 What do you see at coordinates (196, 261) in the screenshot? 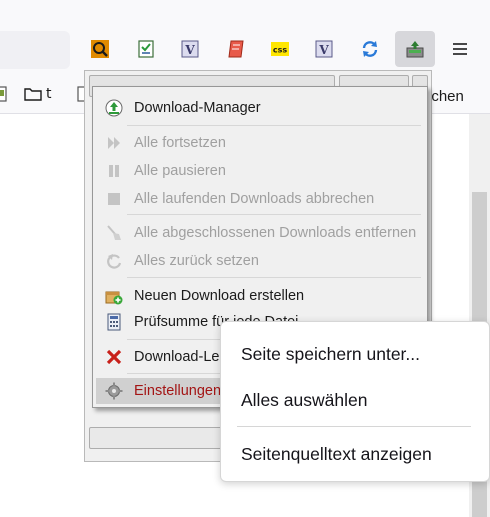
I see `menu-item-label: Alles zurück setzen` at bounding box center [196, 261].